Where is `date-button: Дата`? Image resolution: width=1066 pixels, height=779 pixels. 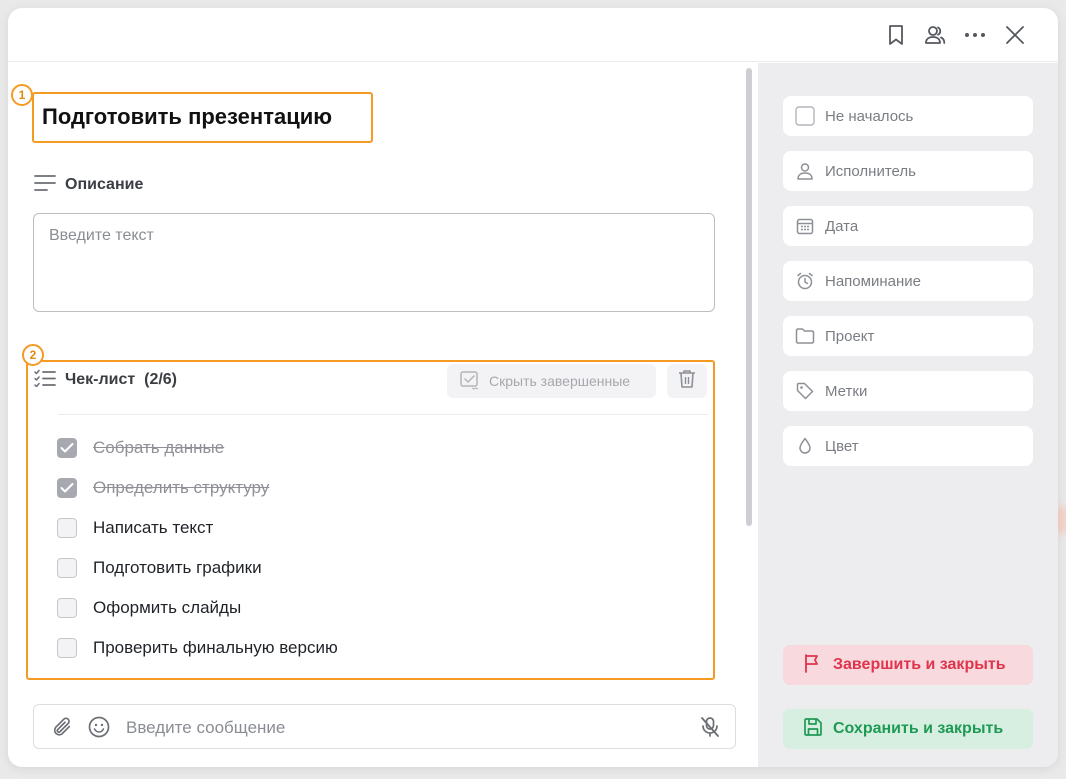
date-button: Дата is located at coordinates (908, 226).